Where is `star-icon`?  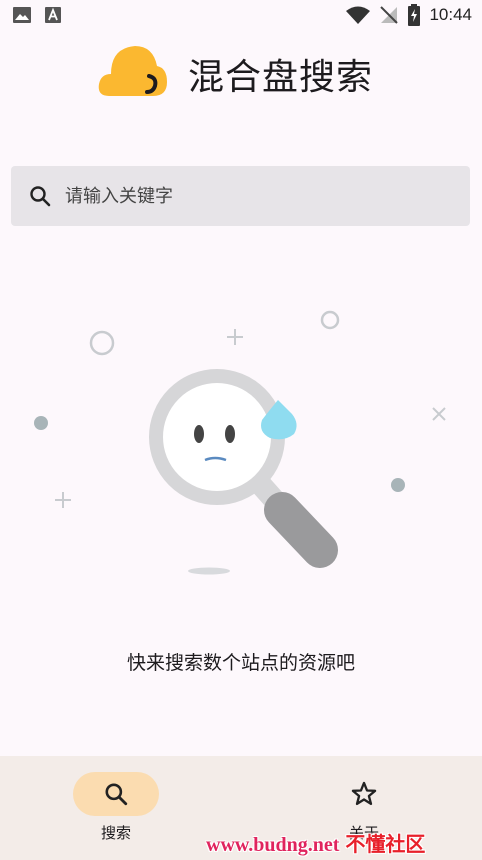
star-icon is located at coordinates (364, 793).